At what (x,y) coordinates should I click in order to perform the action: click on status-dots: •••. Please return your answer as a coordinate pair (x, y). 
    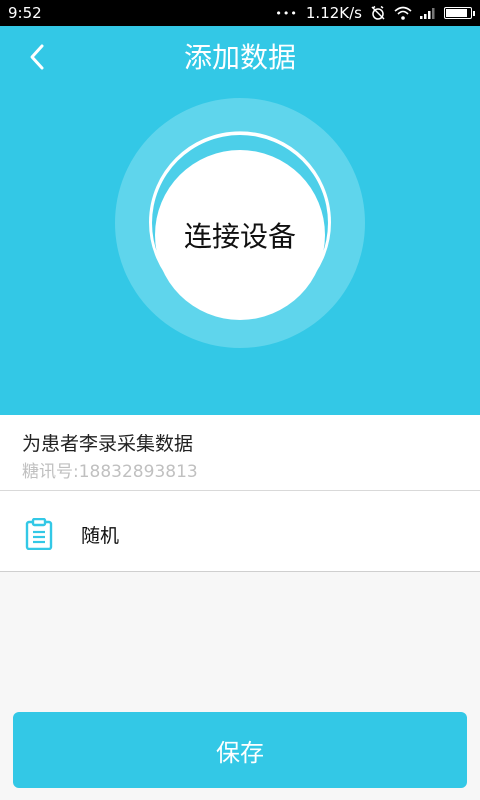
    Looking at the image, I should click on (286, 13).